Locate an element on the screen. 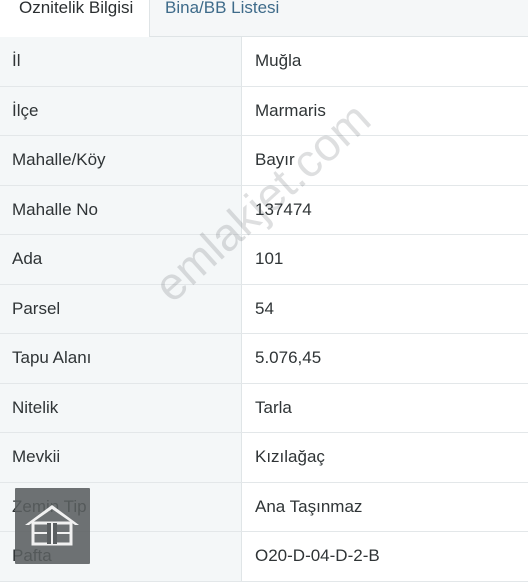 The height and width of the screenshot is (582, 528). table-row: Tapu Alanı 5.076,45 is located at coordinates (264, 359).